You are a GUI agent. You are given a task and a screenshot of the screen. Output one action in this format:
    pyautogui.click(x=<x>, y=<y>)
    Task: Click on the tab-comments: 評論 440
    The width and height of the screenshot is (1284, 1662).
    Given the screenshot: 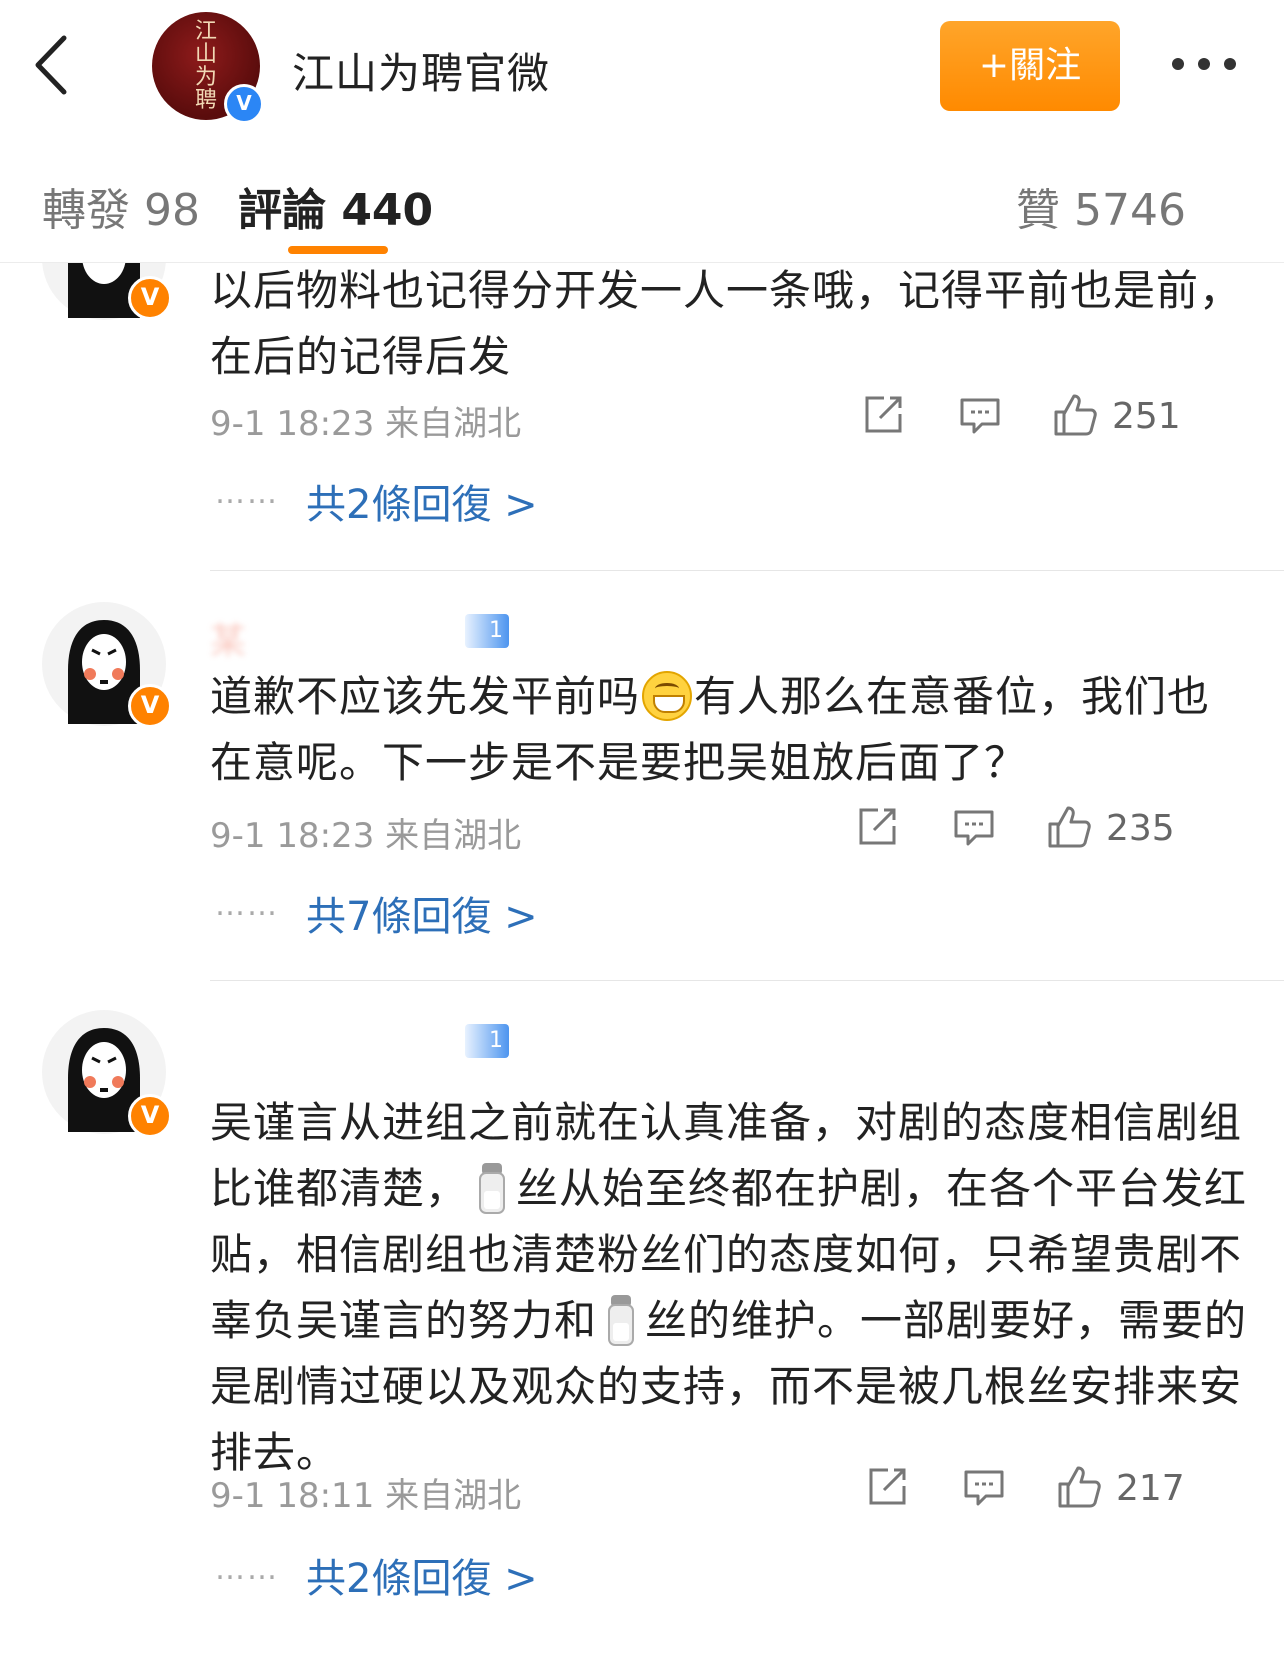 What is the action you would take?
    pyautogui.click(x=335, y=206)
    